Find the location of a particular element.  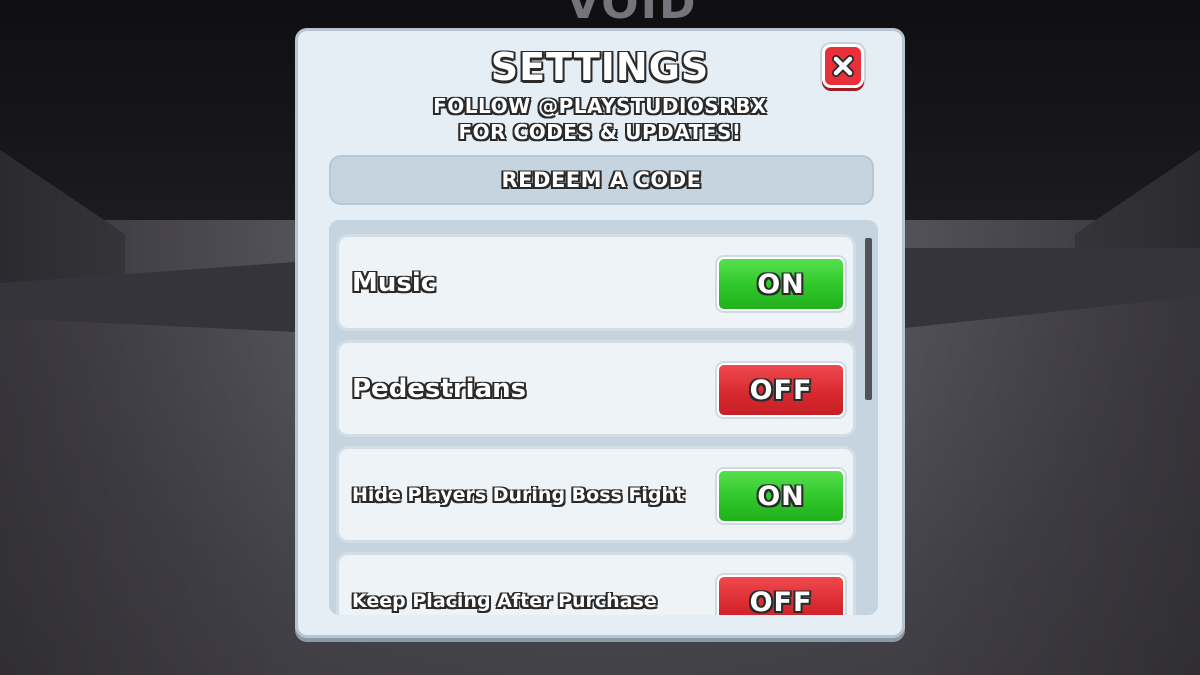

setting-label-pedestrians: Pedestrians is located at coordinates (439, 388).